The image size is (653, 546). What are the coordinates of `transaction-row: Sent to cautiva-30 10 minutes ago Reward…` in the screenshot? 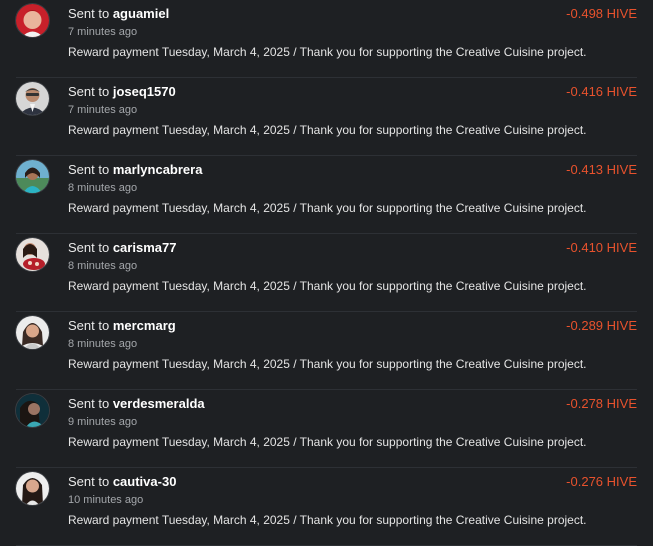 It's located at (326, 507).